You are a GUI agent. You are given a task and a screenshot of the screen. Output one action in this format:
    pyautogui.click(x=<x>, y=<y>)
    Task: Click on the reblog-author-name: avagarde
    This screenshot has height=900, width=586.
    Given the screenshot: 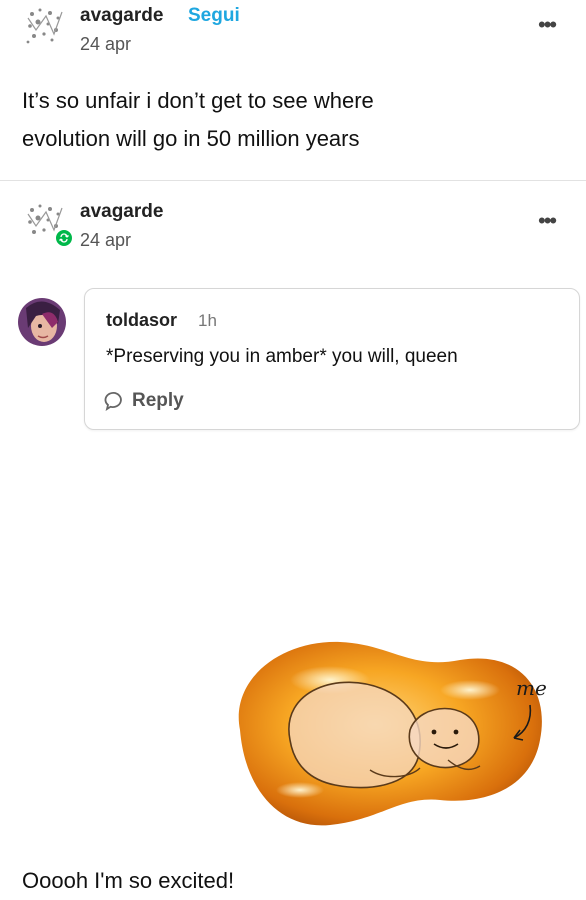 What is the action you would take?
    pyautogui.click(x=121, y=212)
    